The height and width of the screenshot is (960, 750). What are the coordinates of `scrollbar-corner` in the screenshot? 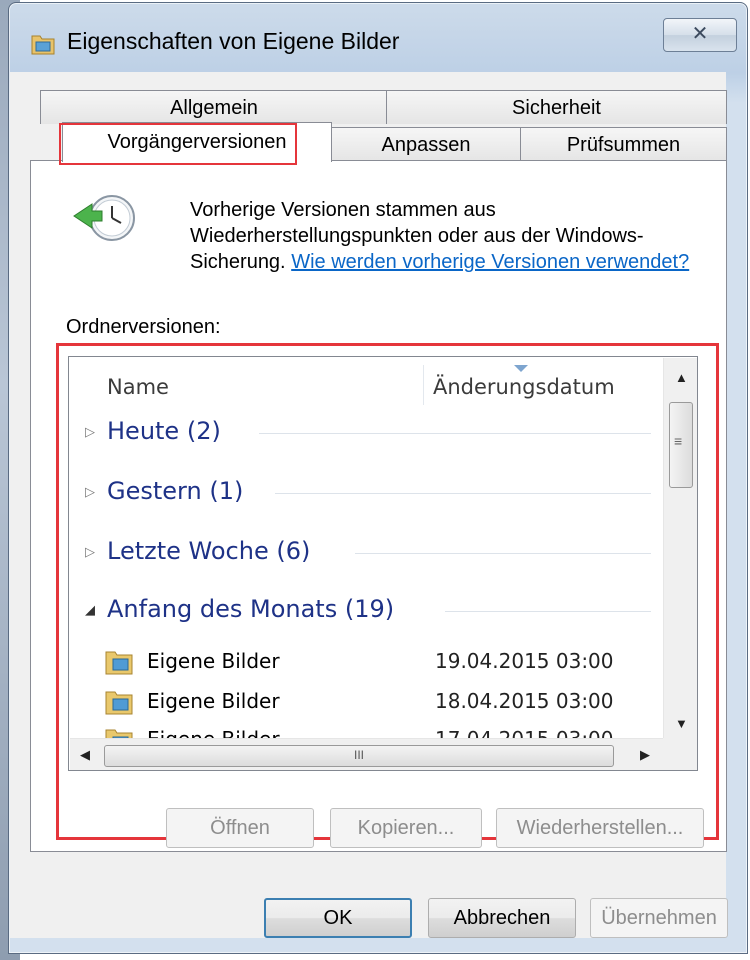 It's located at (680, 754).